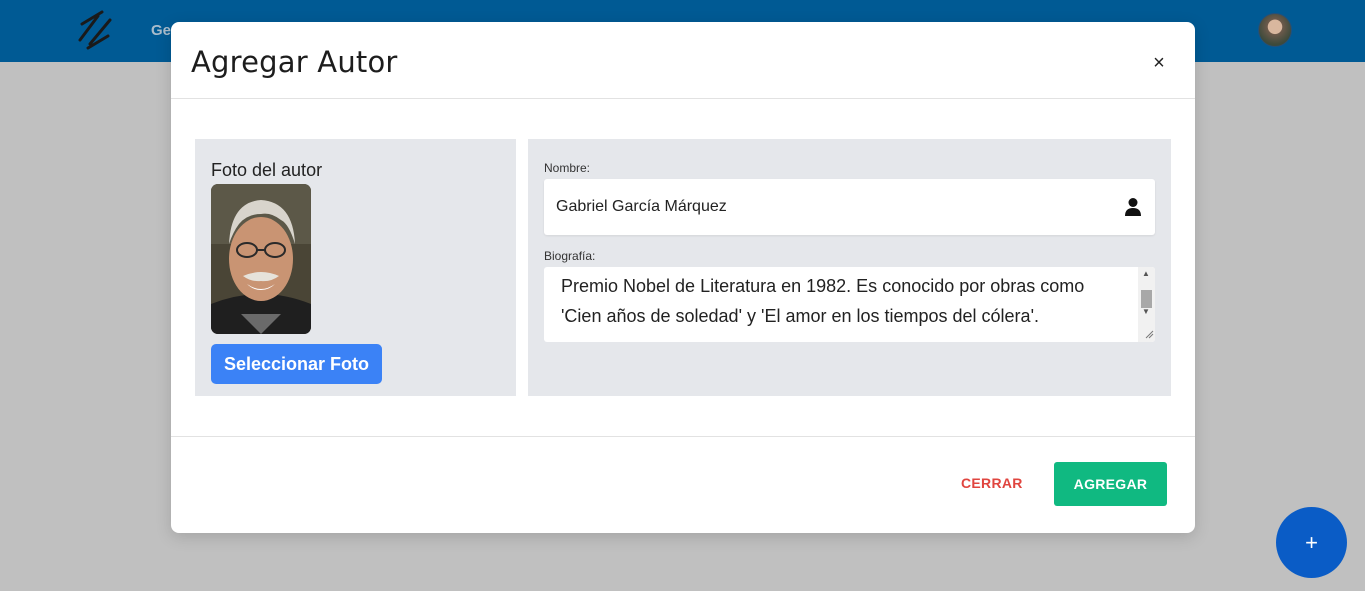 The width and height of the screenshot is (1365, 591). I want to click on photo-label: Foto del autor, so click(267, 170).